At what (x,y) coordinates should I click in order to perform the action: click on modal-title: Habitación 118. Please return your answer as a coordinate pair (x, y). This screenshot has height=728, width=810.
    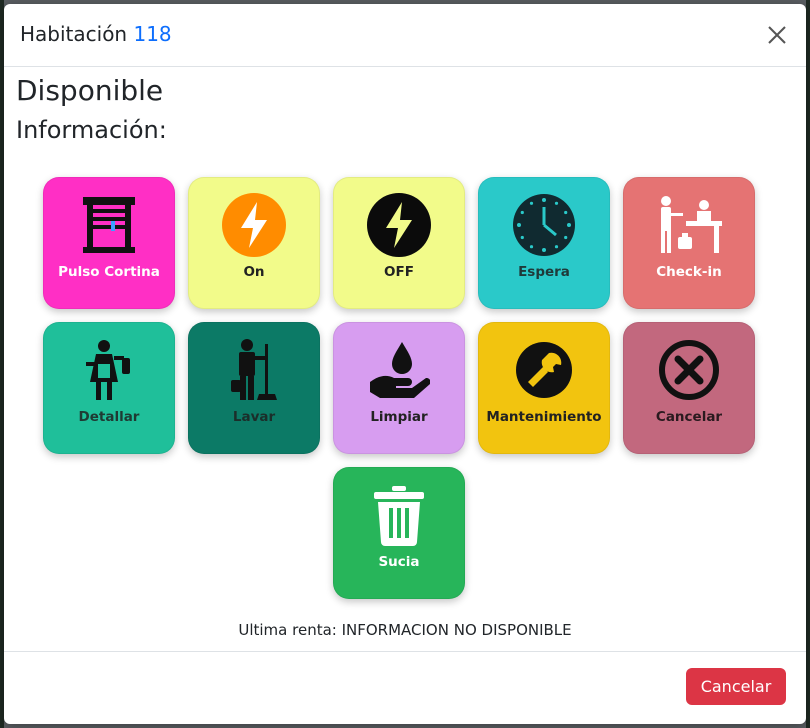
    Looking at the image, I should click on (96, 34).